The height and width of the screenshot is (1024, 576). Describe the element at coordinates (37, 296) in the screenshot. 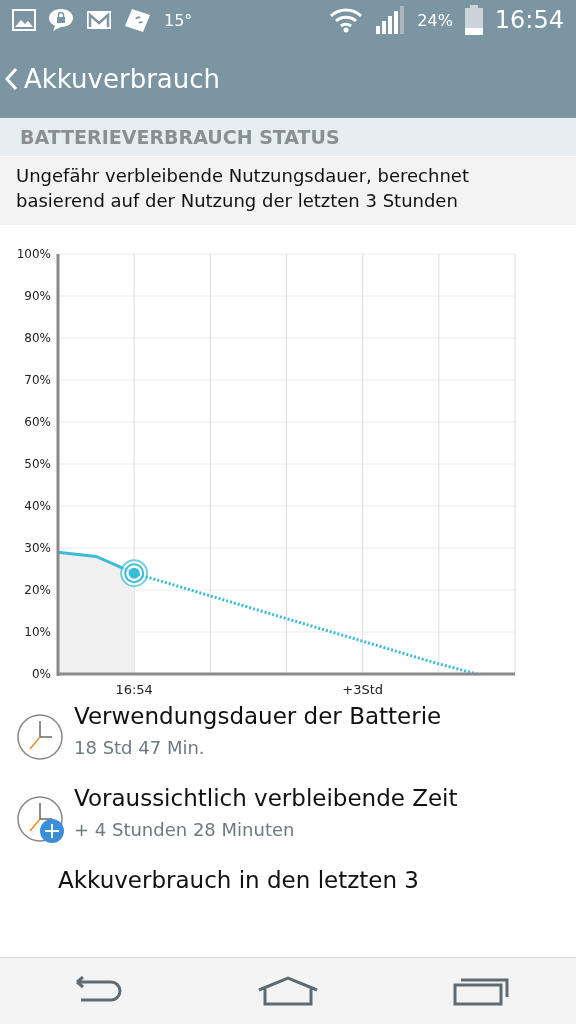

I see `y-tick-label: 90%` at that location.